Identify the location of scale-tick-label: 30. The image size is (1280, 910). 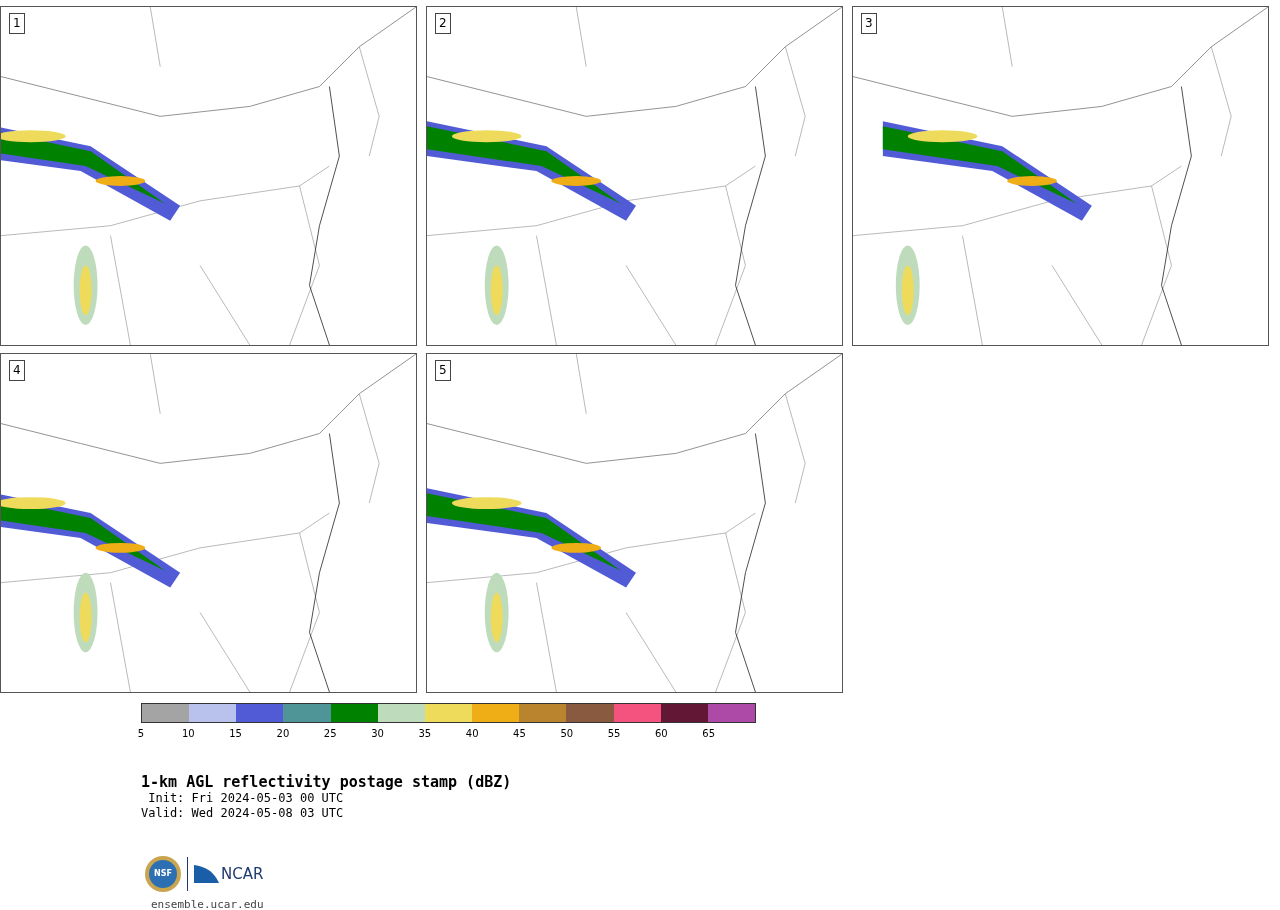
(377, 734).